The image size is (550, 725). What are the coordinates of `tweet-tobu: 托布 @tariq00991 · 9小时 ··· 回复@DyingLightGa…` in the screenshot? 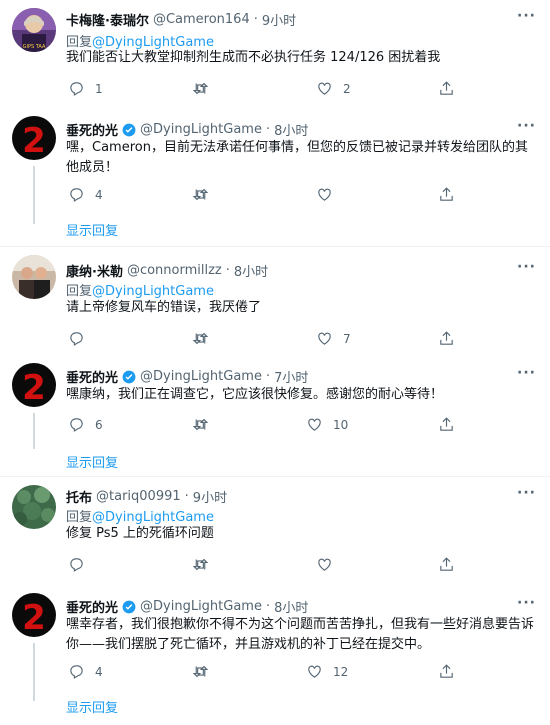 It's located at (275, 531).